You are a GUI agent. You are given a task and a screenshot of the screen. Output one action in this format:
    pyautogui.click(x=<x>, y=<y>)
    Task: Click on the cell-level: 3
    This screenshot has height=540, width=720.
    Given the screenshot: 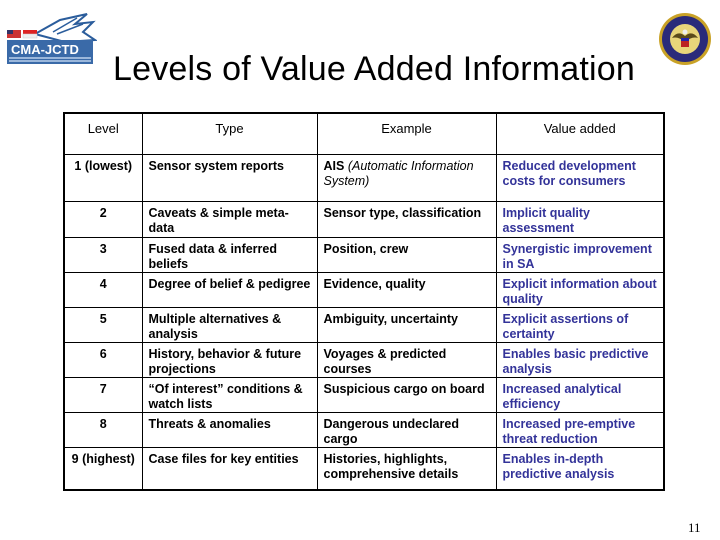 What is the action you would take?
    pyautogui.click(x=103, y=254)
    